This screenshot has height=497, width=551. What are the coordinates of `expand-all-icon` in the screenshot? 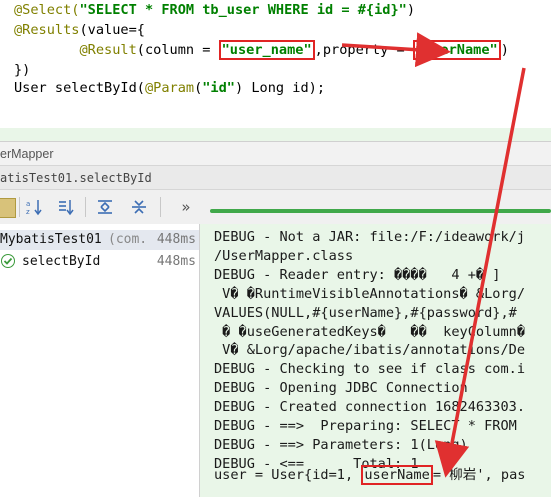 It's located at (105, 207).